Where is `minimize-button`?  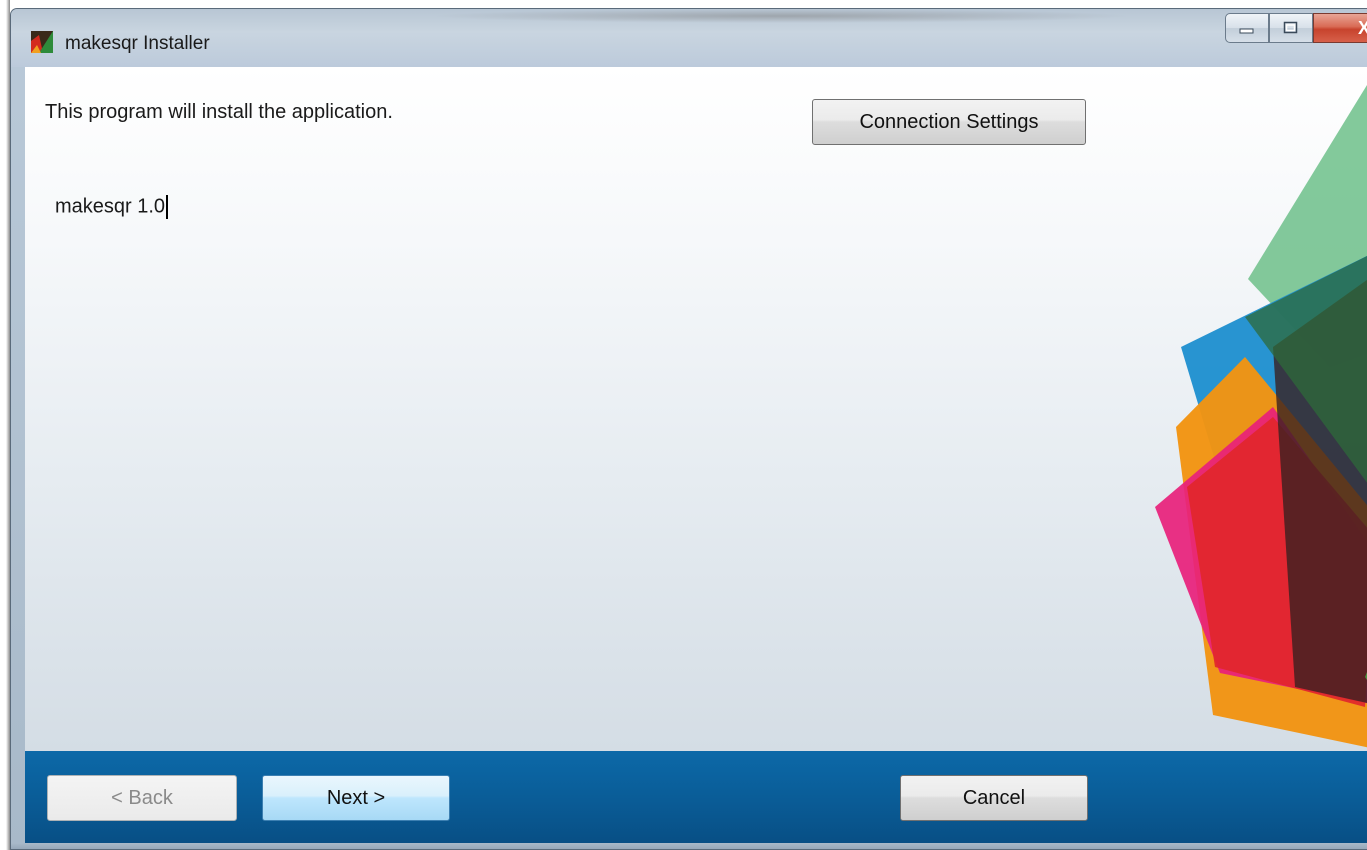
minimize-button is located at coordinates (1247, 28).